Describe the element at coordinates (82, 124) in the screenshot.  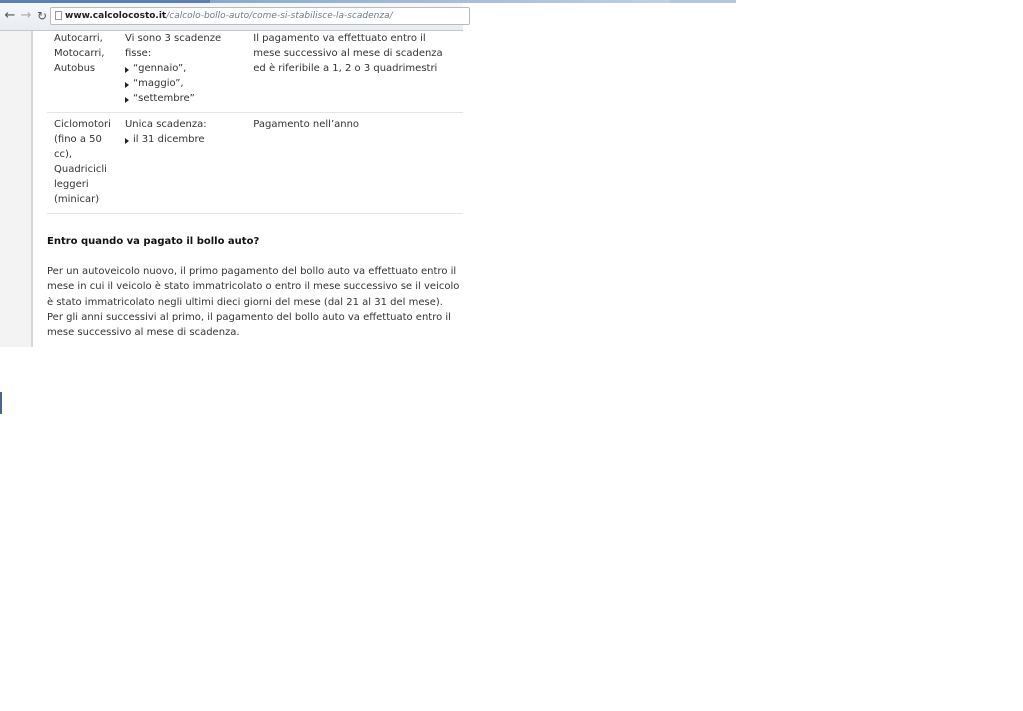
I see `vehicle-line: Ciclomotori` at that location.